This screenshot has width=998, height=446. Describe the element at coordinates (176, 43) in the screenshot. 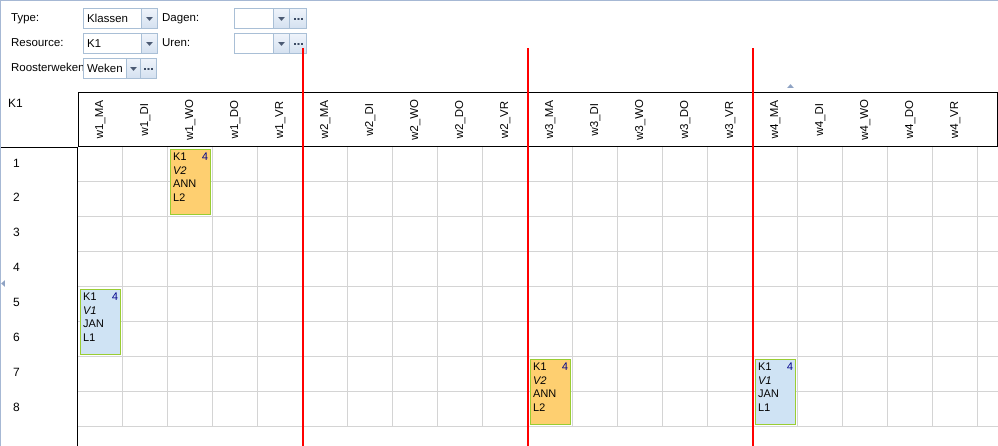

I see `field-label: Uren:` at that location.